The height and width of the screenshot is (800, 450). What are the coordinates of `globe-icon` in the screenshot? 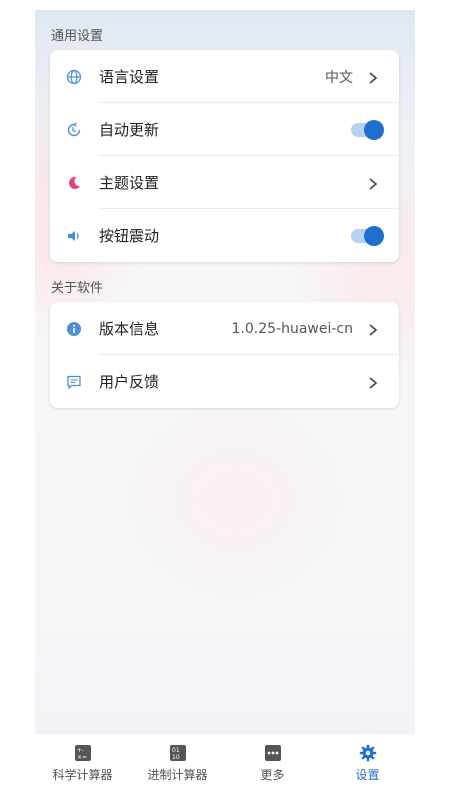 It's located at (74, 77).